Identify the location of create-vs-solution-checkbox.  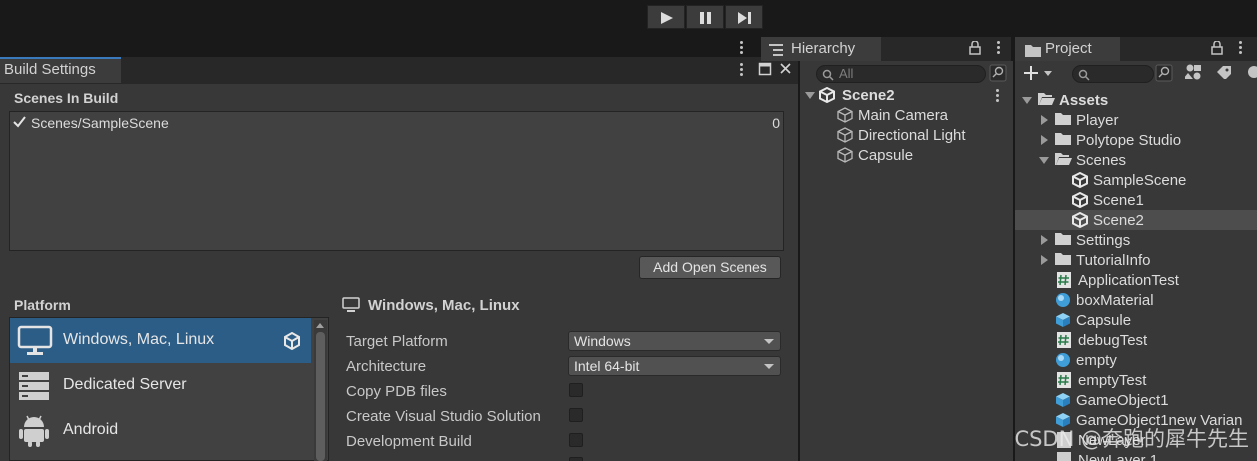
(576, 415).